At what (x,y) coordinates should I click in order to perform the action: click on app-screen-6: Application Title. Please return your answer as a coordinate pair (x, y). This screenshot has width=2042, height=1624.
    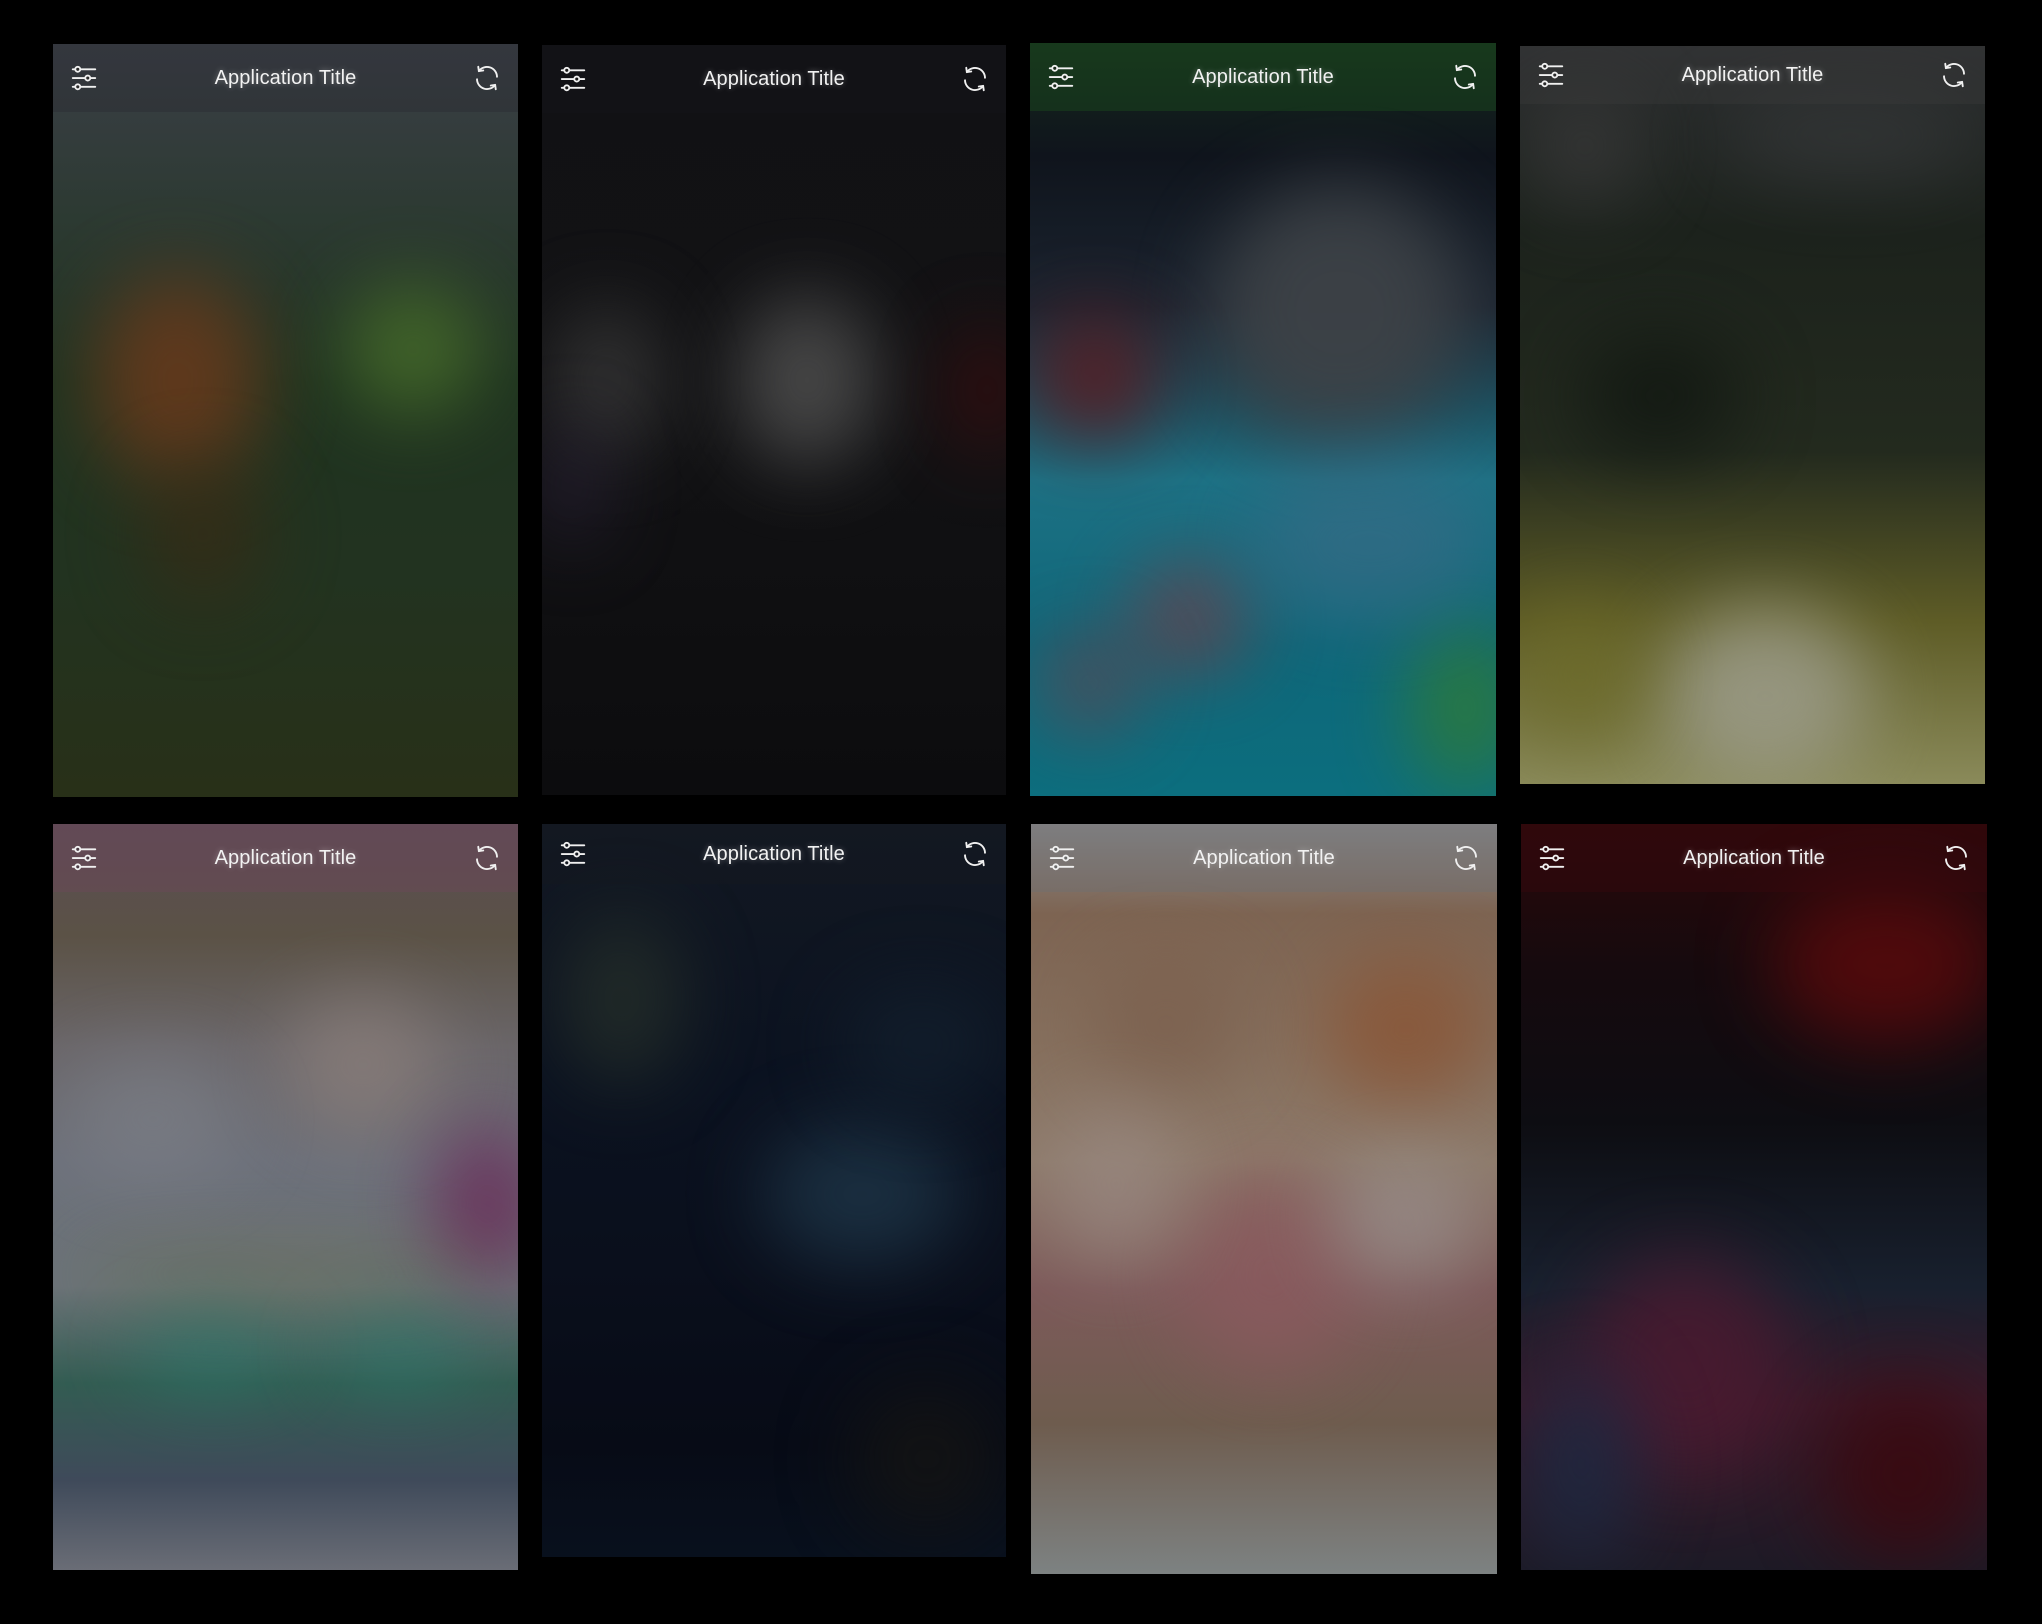
    Looking at the image, I should click on (774, 1190).